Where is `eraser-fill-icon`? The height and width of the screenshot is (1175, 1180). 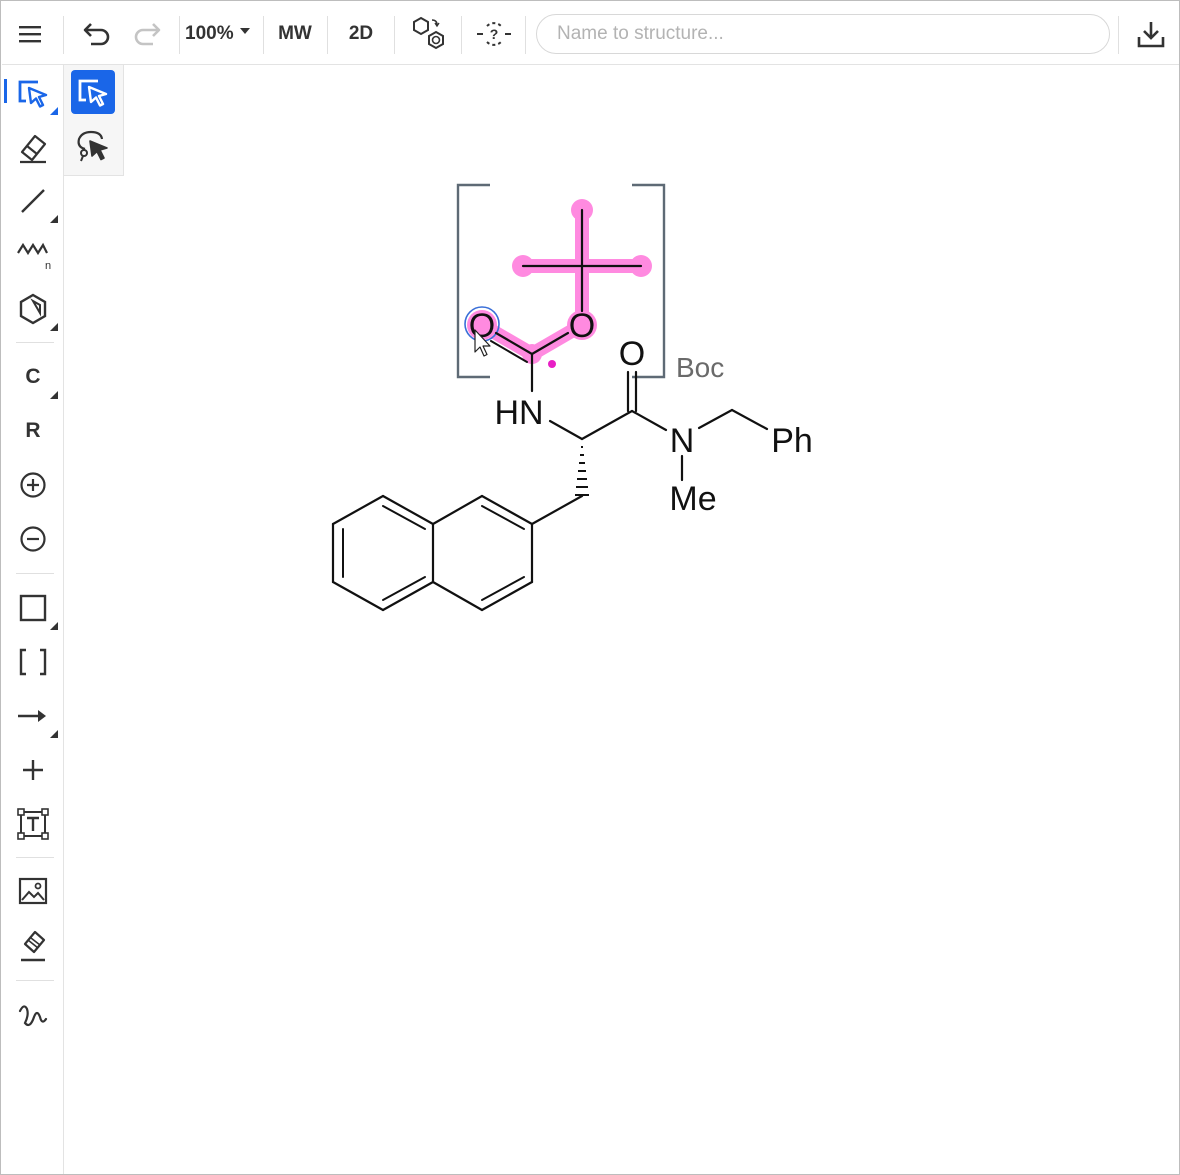
eraser-fill-icon is located at coordinates (33, 946).